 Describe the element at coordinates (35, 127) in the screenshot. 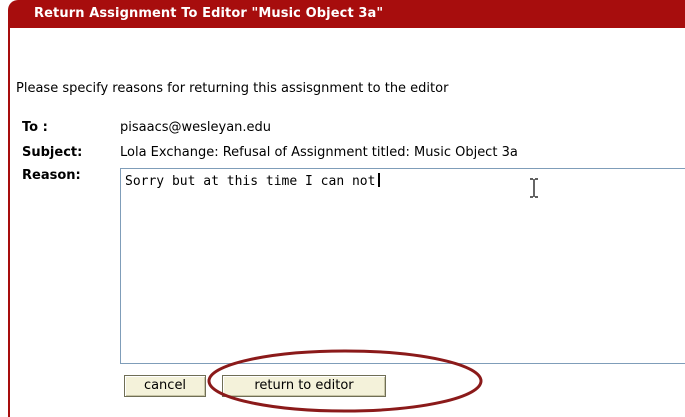

I see `to-label: To :` at that location.